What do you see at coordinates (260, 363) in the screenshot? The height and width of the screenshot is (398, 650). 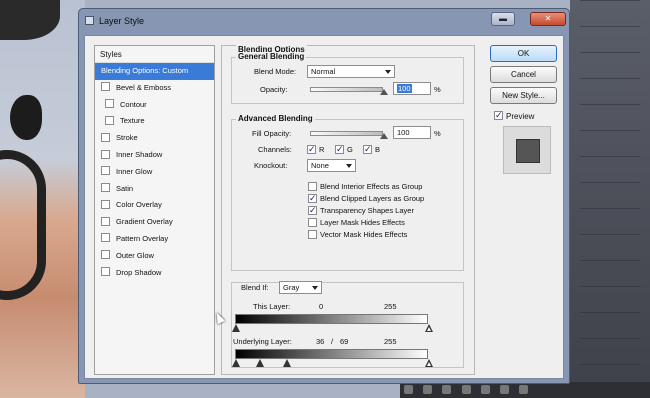 I see `underlying-split-slider-left` at bounding box center [260, 363].